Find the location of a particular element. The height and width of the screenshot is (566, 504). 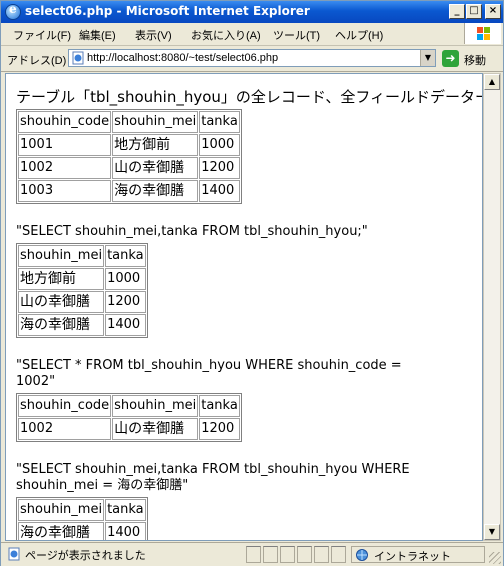

table-row: 1001 地方御前 1000 is located at coordinates (129, 145).